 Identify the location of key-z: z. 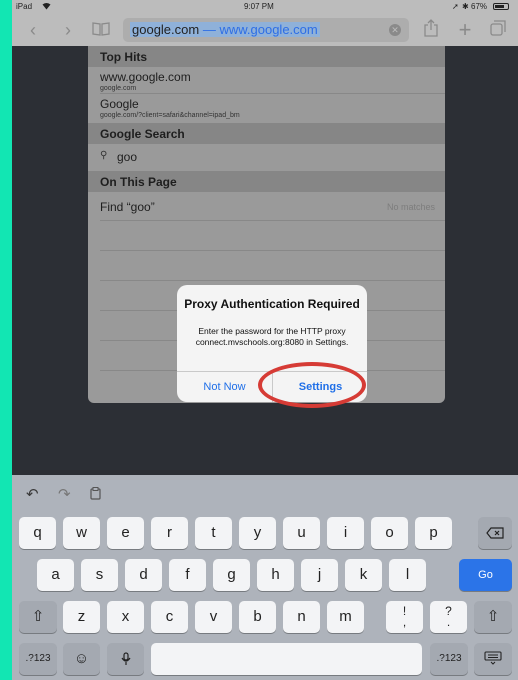
(81, 617).